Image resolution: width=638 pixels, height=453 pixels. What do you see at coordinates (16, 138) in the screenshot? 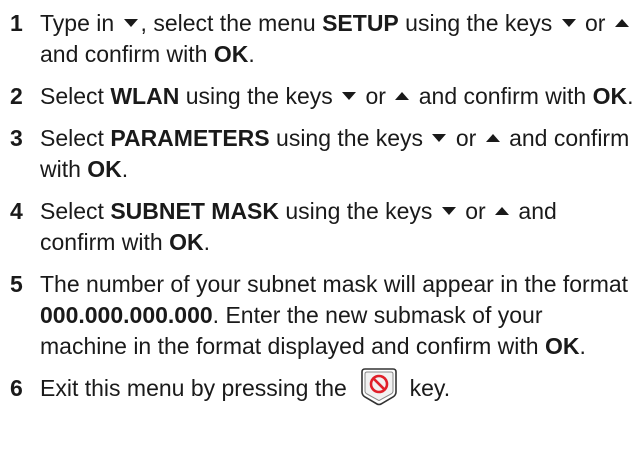
I see `step-number: 3` at bounding box center [16, 138].